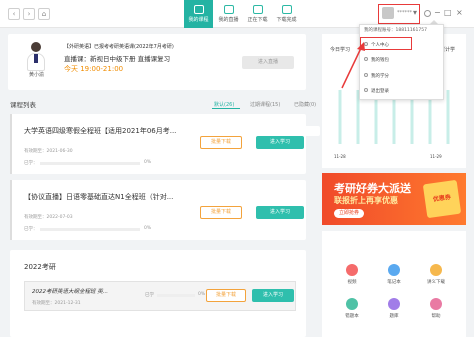 This screenshot has width=474, height=337. Describe the element at coordinates (448, 12) in the screenshot. I see `maximize-icon: □` at that location.